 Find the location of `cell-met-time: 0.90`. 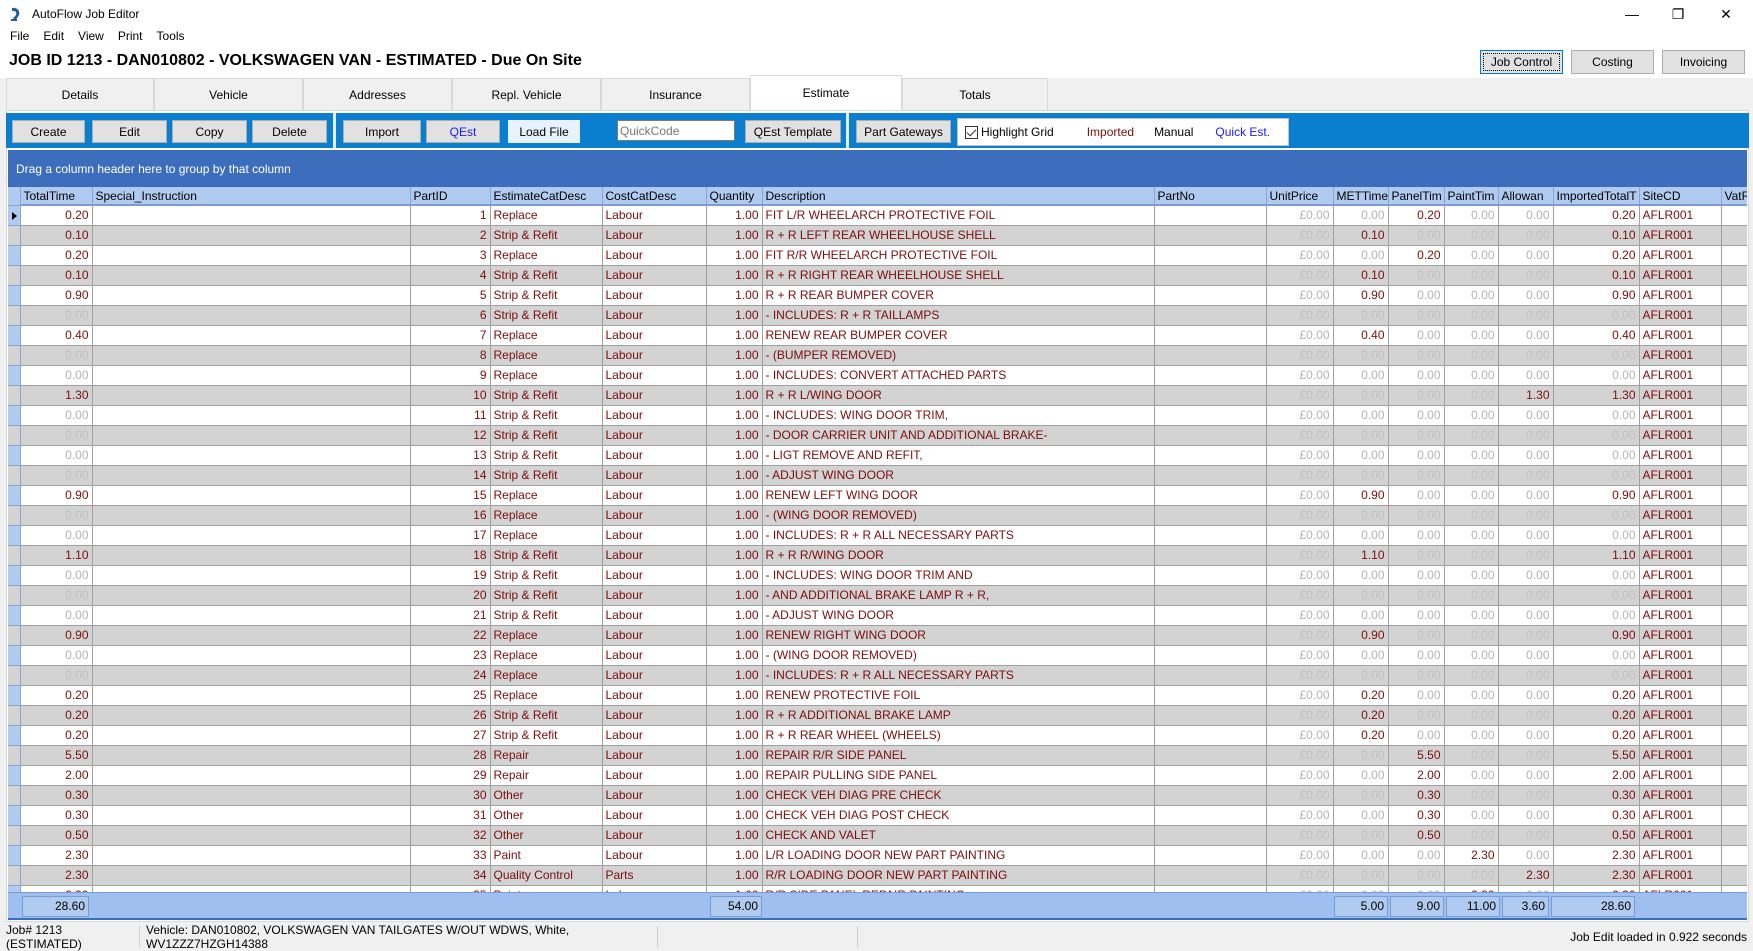

cell-met-time: 0.90 is located at coordinates (1361, 635).